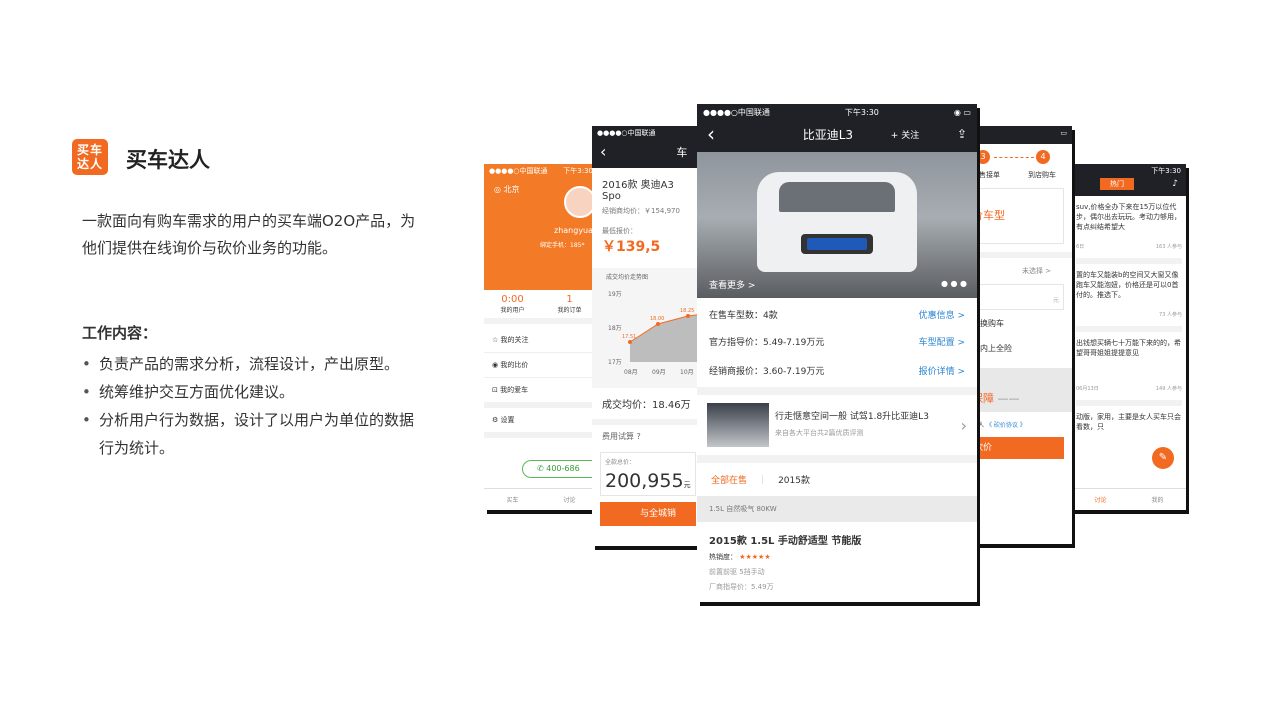  Describe the element at coordinates (1168, 247) in the screenshot. I see `post-count: 163 人参与` at that location.